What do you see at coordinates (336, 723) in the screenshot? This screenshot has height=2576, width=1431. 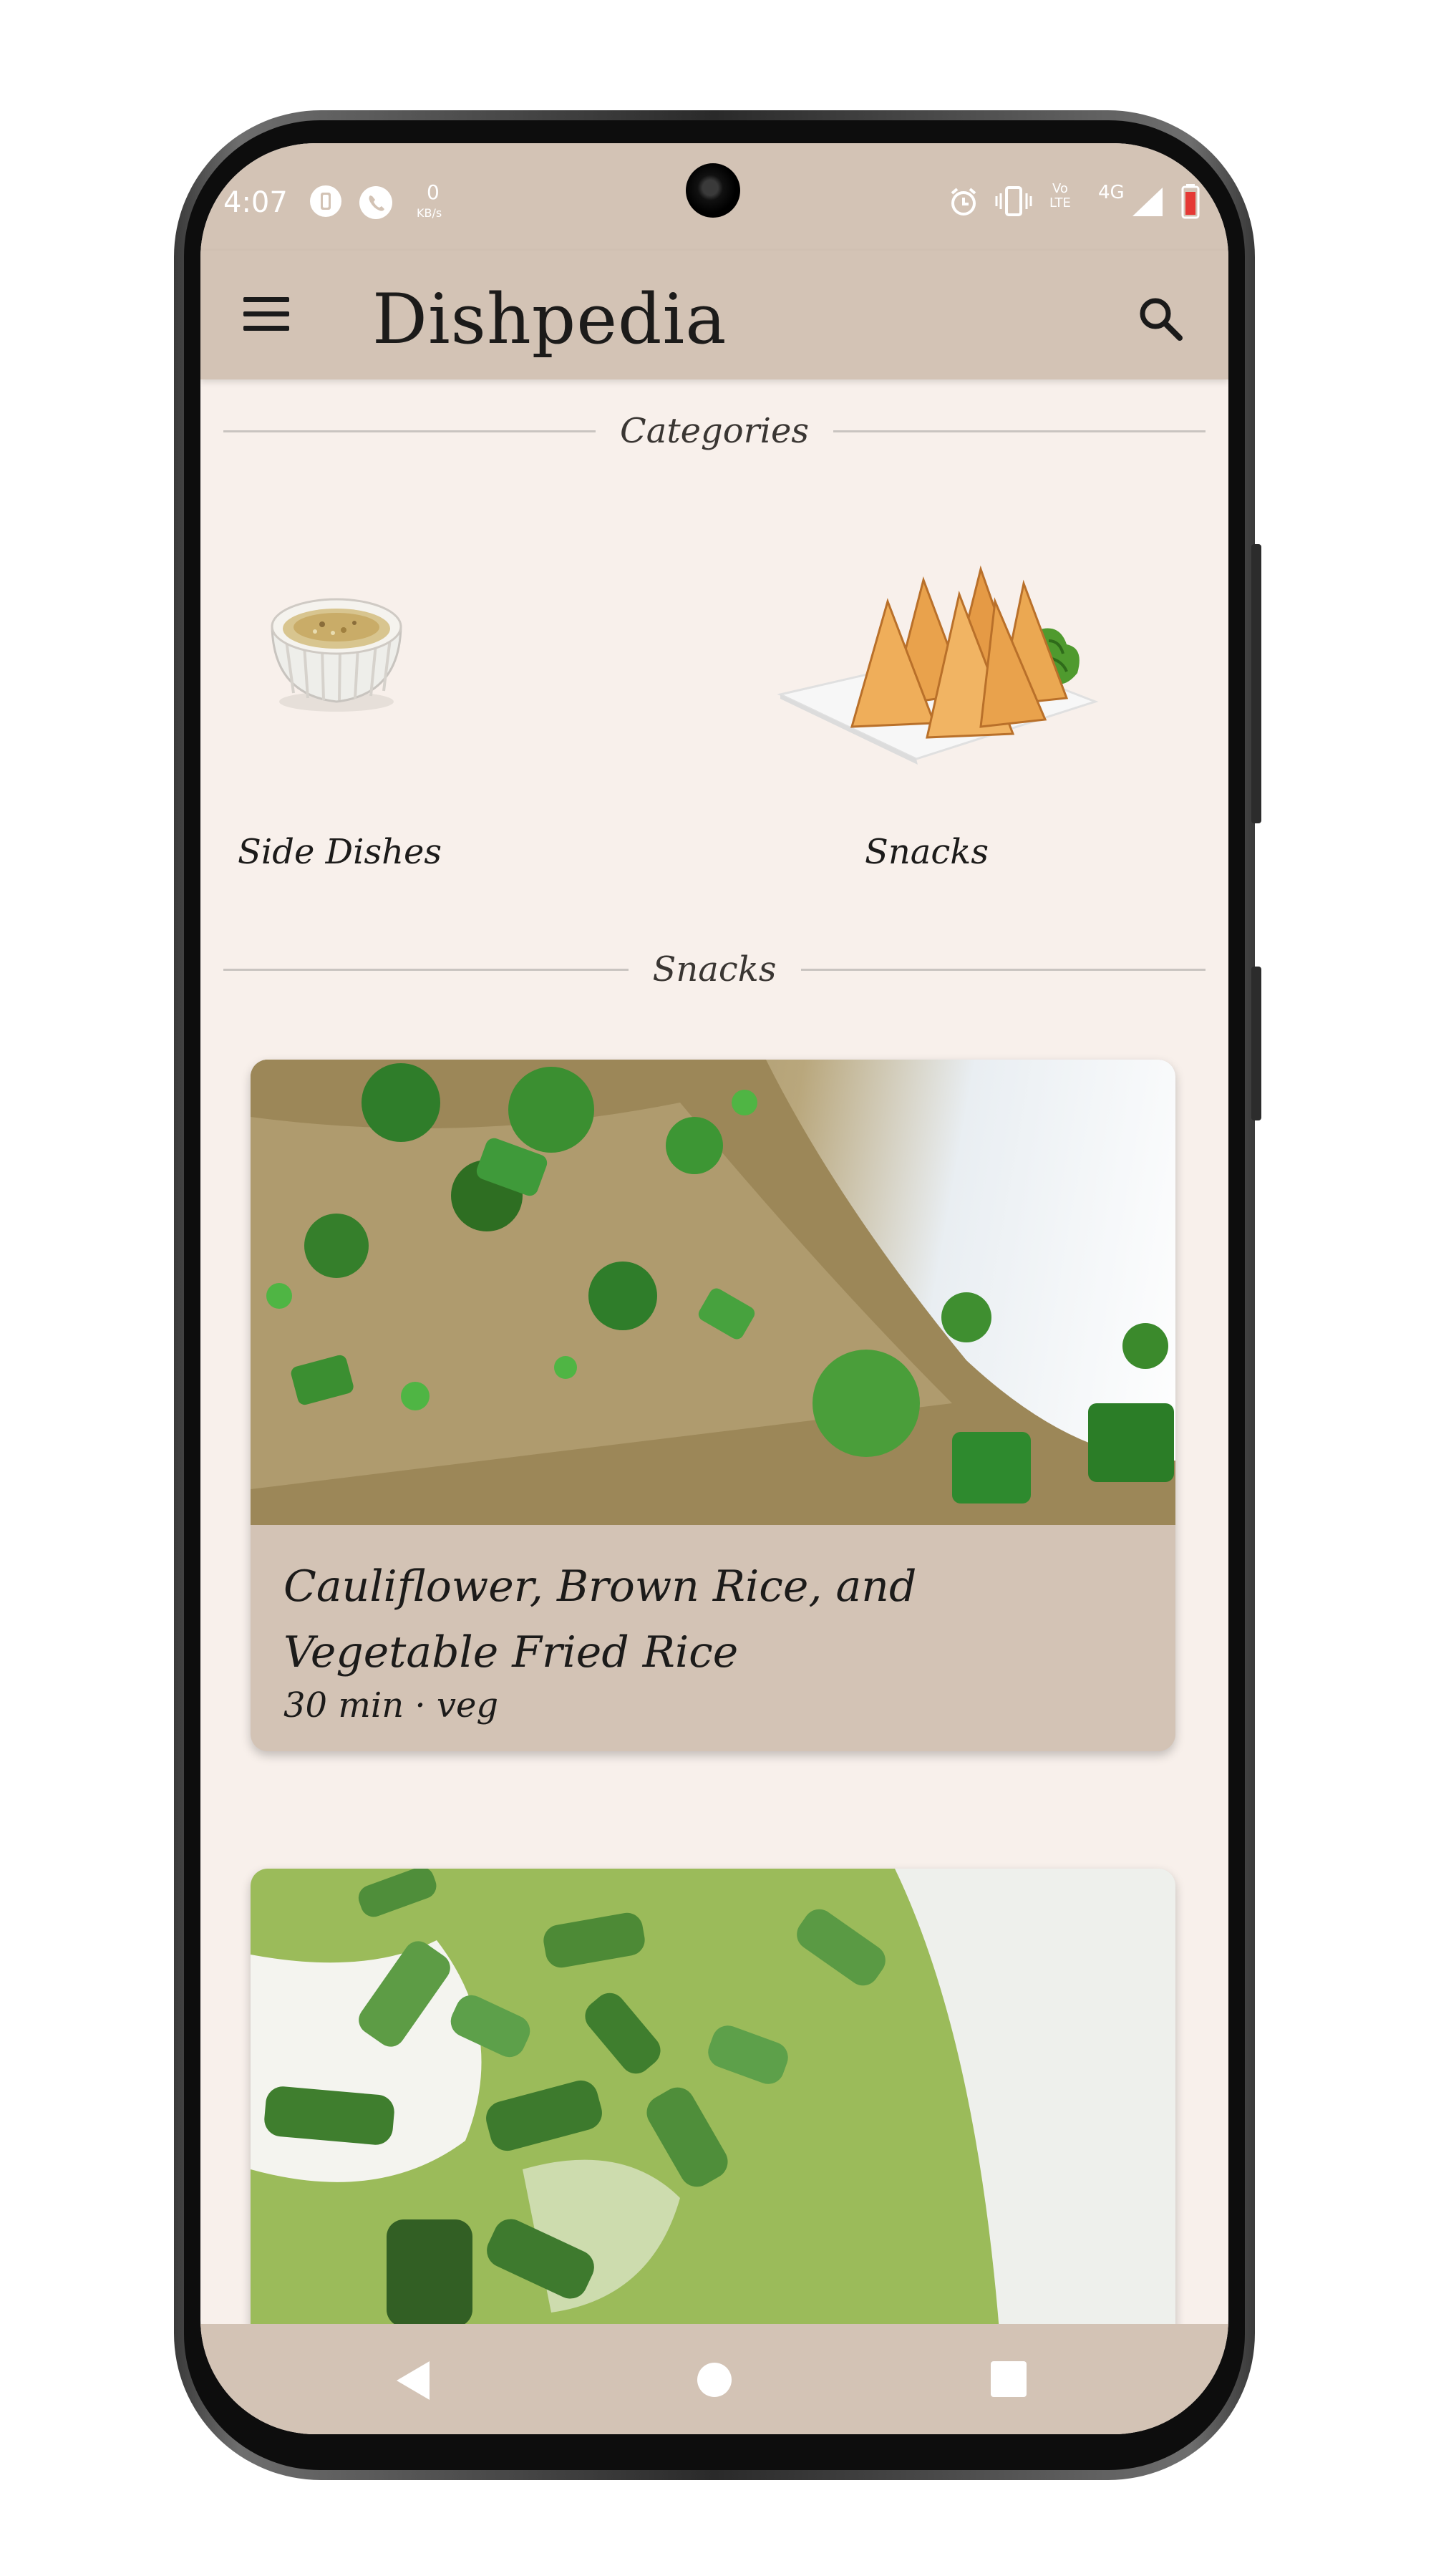 I see `category-side-dishes: Side Dishes` at bounding box center [336, 723].